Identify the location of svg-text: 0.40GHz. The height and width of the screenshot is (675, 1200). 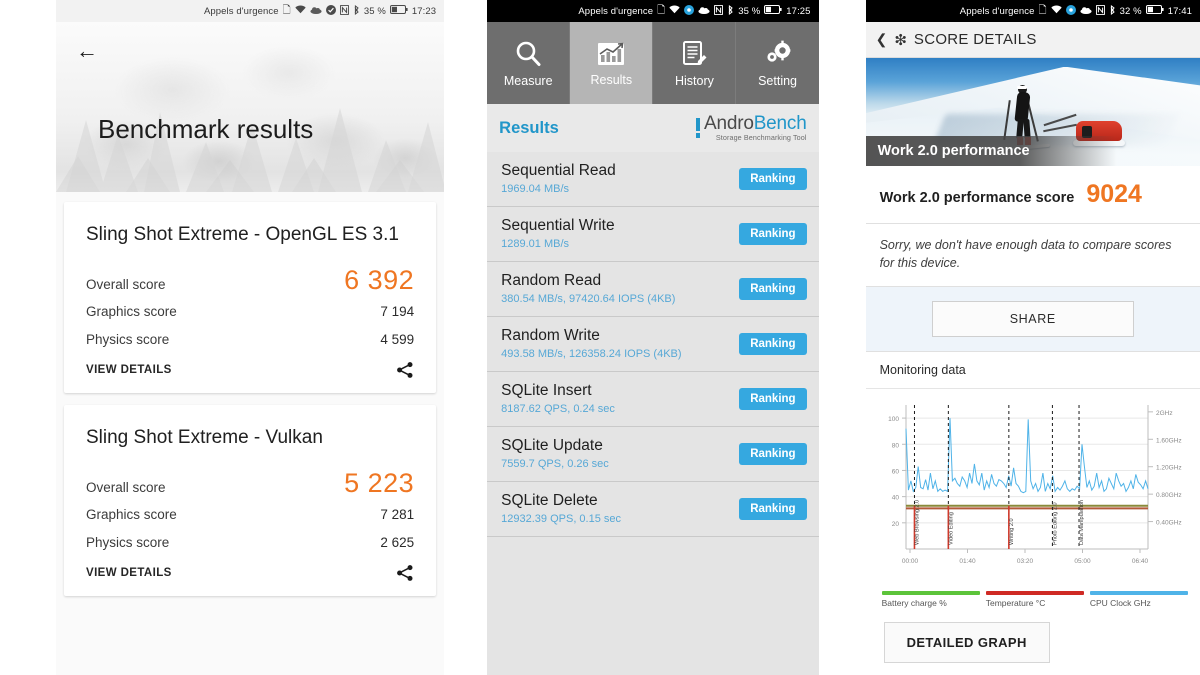
(1169, 523).